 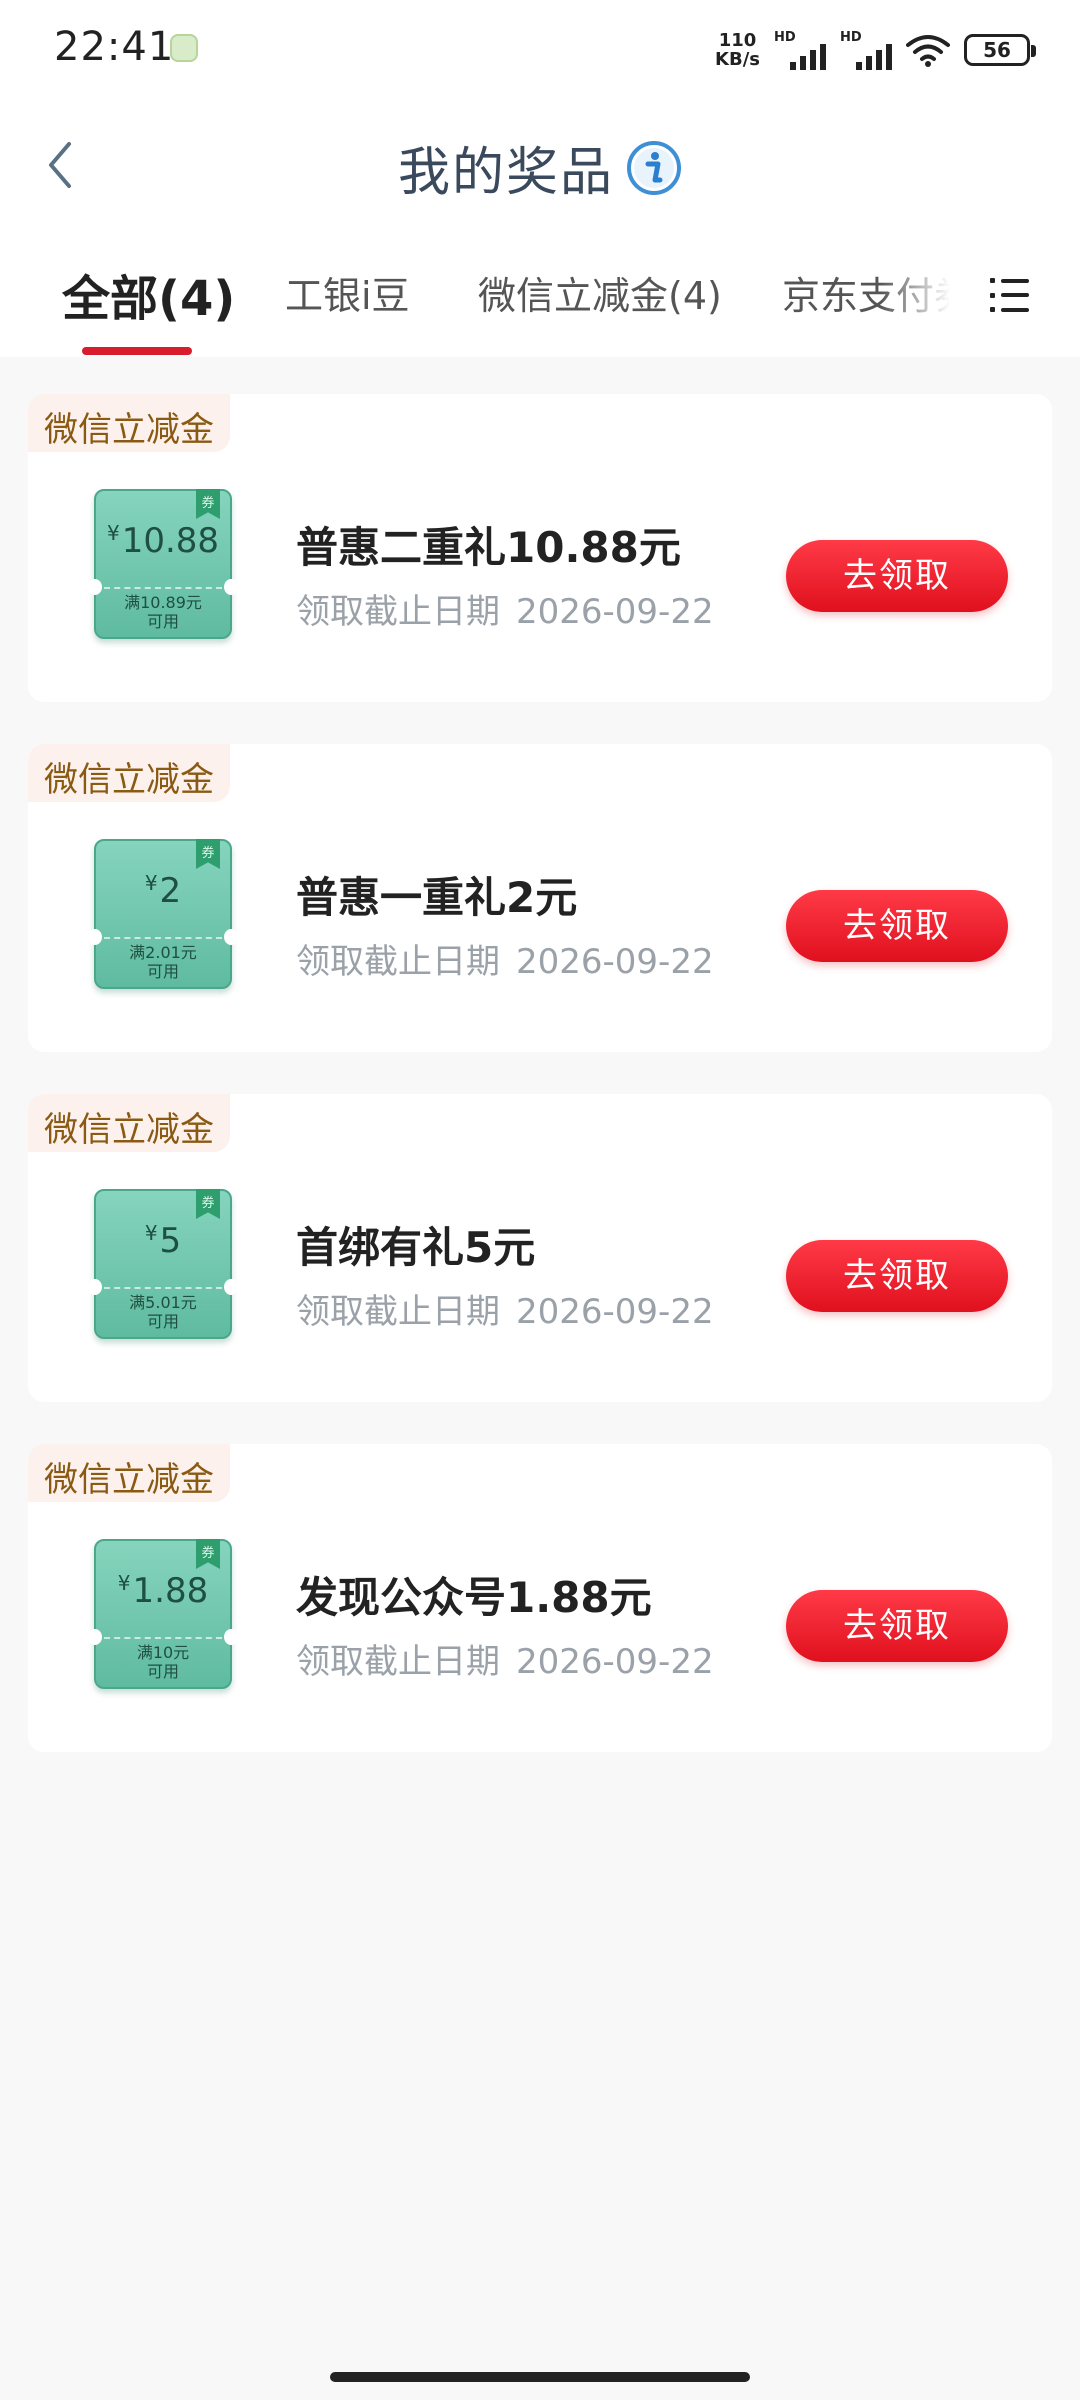 What do you see at coordinates (163, 1662) in the screenshot?
I see `coupon-condition: 满10元 可用` at bounding box center [163, 1662].